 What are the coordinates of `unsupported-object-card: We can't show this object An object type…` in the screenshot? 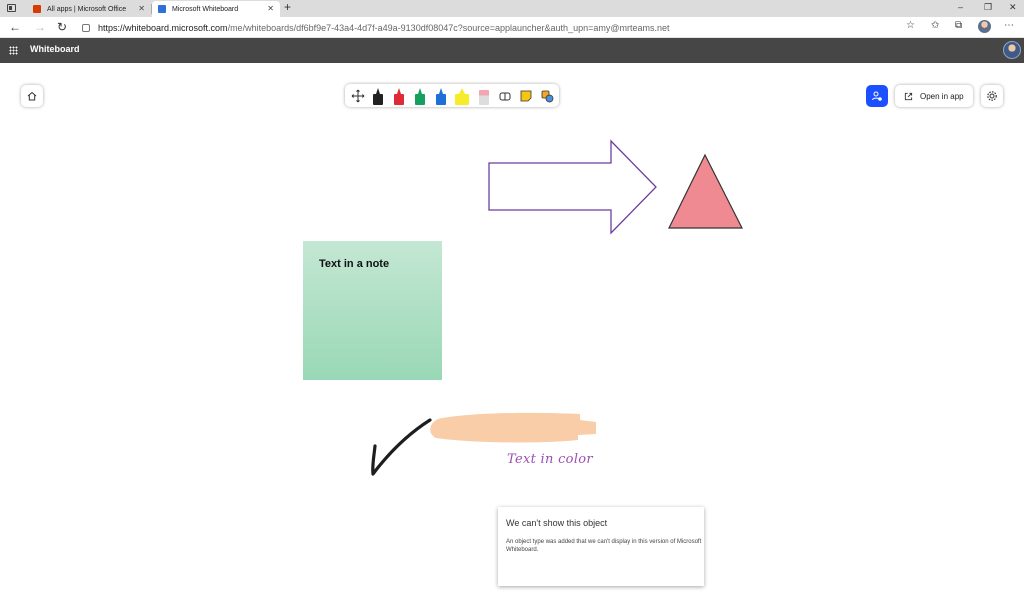 It's located at (601, 546).